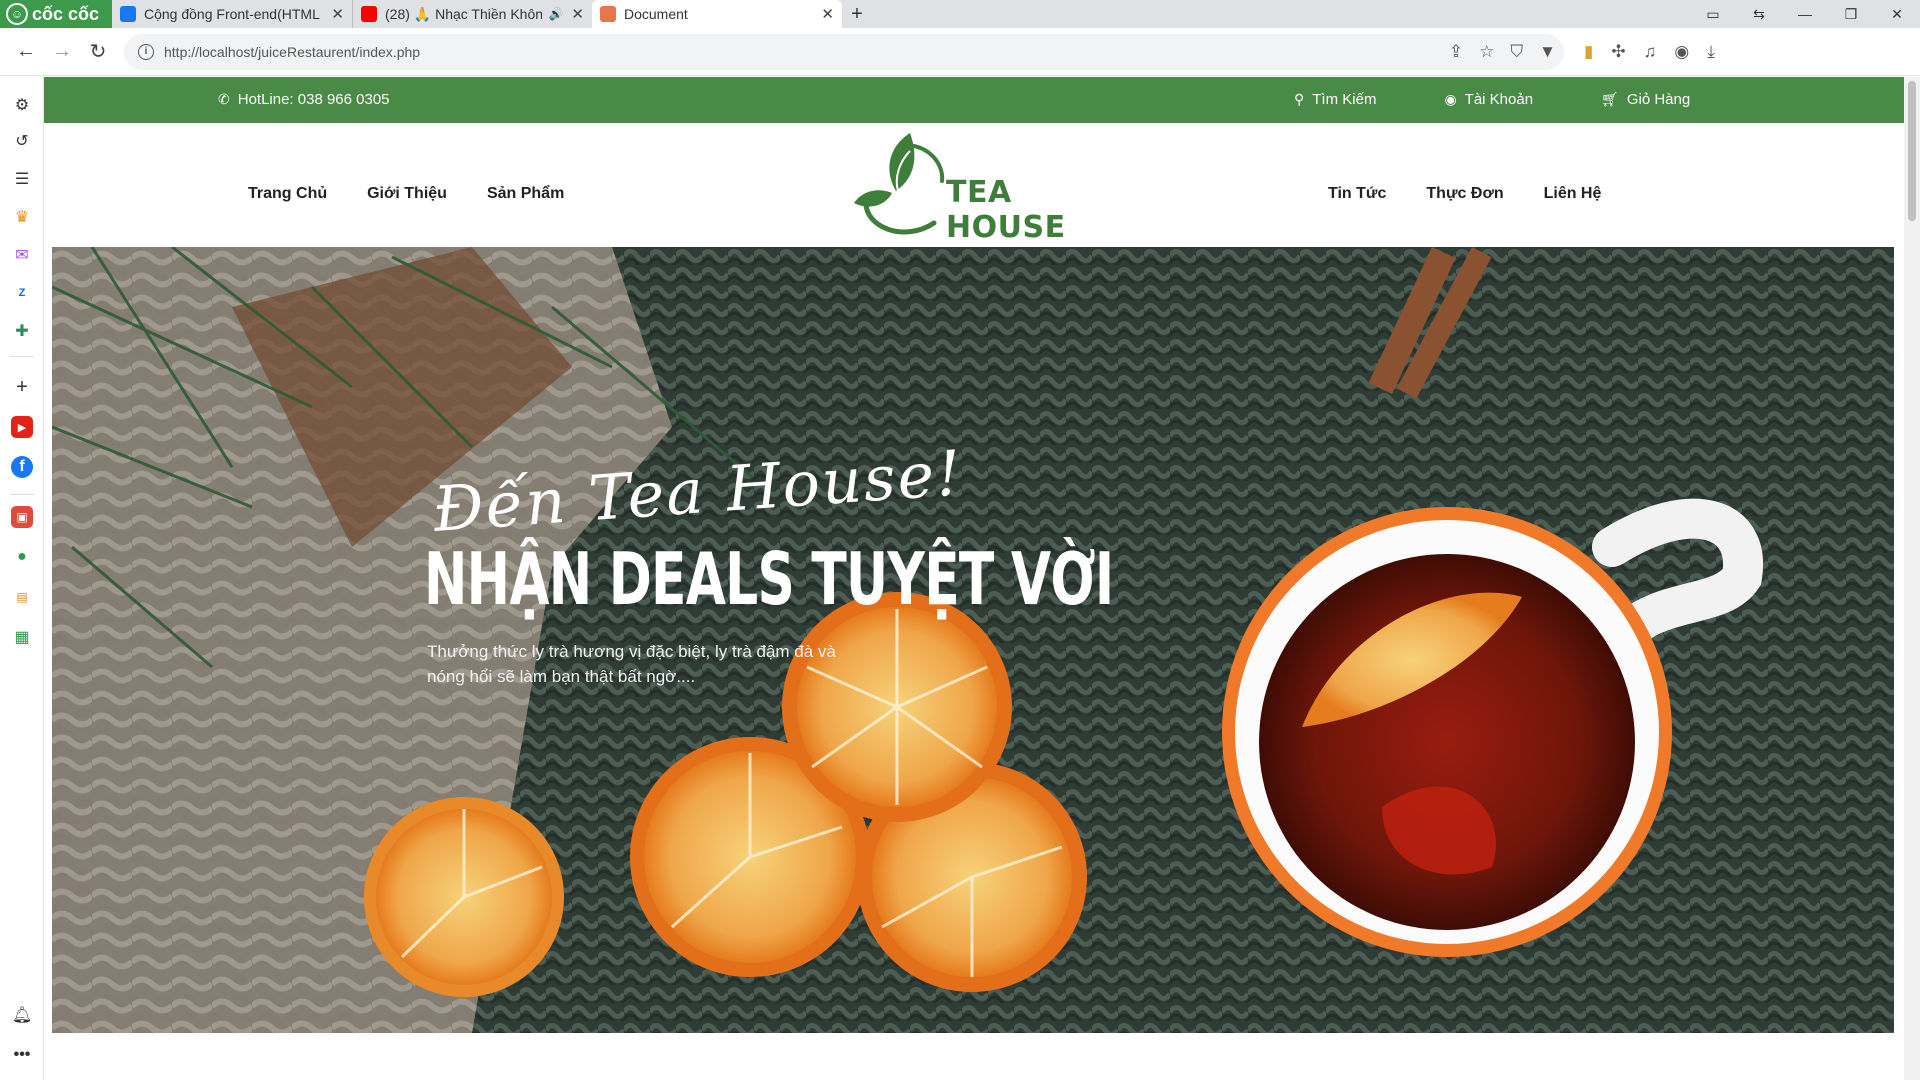 This screenshot has height=1080, width=1920. Describe the element at coordinates (1897, 14) in the screenshot. I see `close-window-button: ✕` at that location.